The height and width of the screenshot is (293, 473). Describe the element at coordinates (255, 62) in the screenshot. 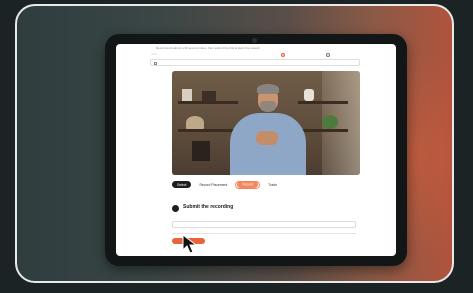

I see `guidance-checkbox-row` at that location.